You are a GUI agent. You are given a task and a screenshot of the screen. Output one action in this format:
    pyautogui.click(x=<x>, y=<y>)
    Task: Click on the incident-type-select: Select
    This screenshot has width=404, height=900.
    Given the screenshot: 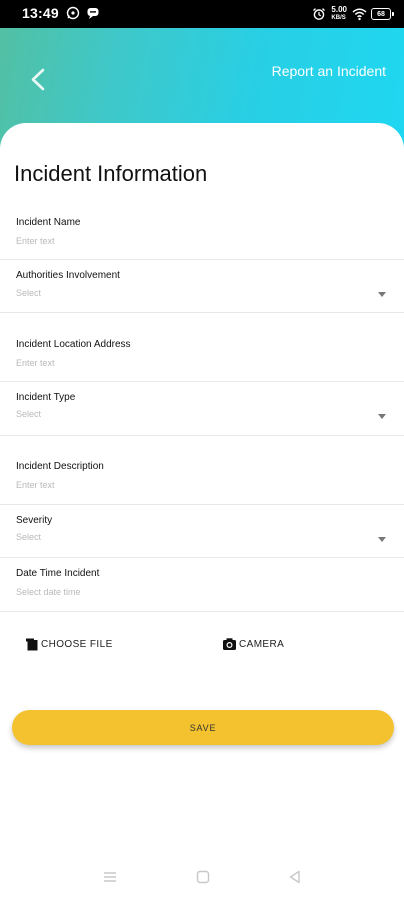 What is the action you would take?
    pyautogui.click(x=28, y=414)
    